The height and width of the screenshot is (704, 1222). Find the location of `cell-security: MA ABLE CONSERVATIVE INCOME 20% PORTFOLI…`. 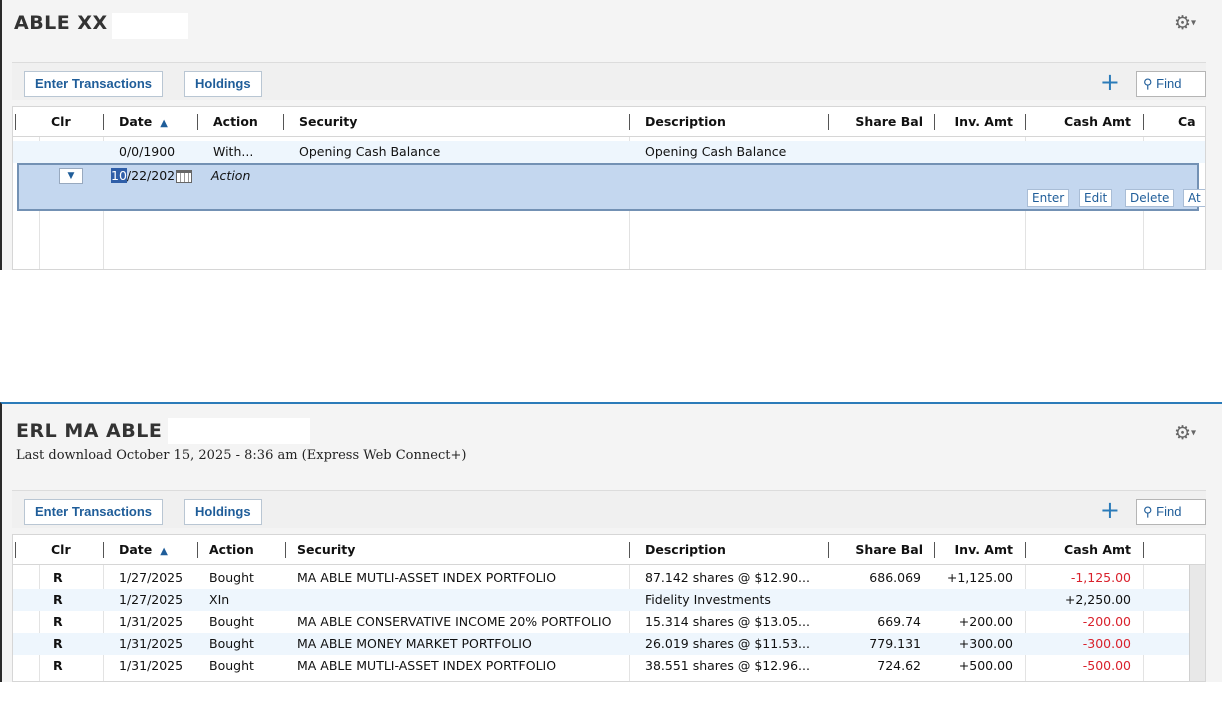

cell-security: MA ABLE CONSERVATIVE INCOME 20% PORTFOLI… is located at coordinates (454, 621).